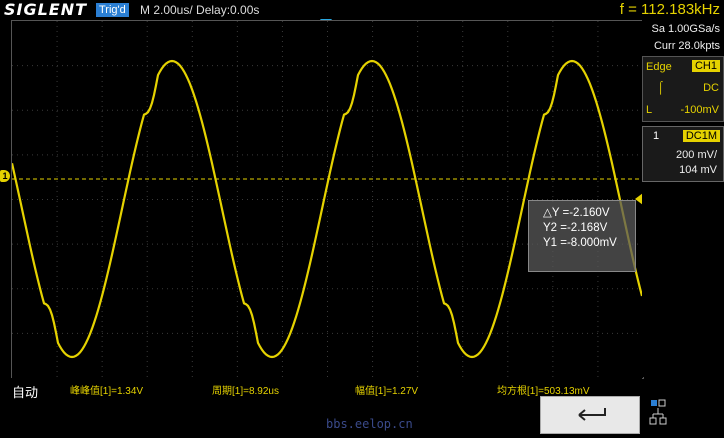 The height and width of the screenshot is (438, 724). I want to click on channel-offset: 104 mV, so click(698, 170).